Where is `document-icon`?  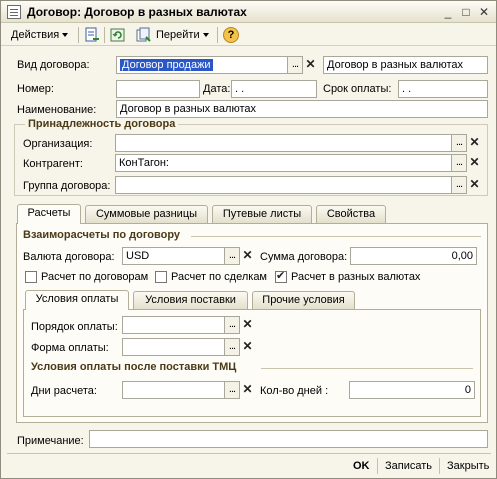
document-icon is located at coordinates (14, 12).